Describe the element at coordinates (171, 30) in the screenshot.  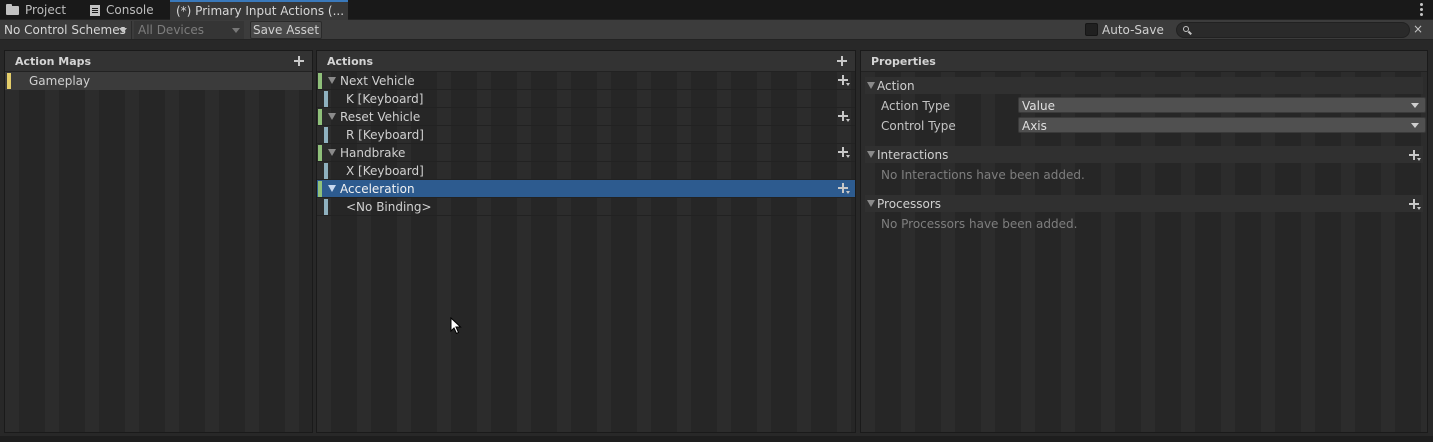
I see `devices-value: All Devices` at that location.